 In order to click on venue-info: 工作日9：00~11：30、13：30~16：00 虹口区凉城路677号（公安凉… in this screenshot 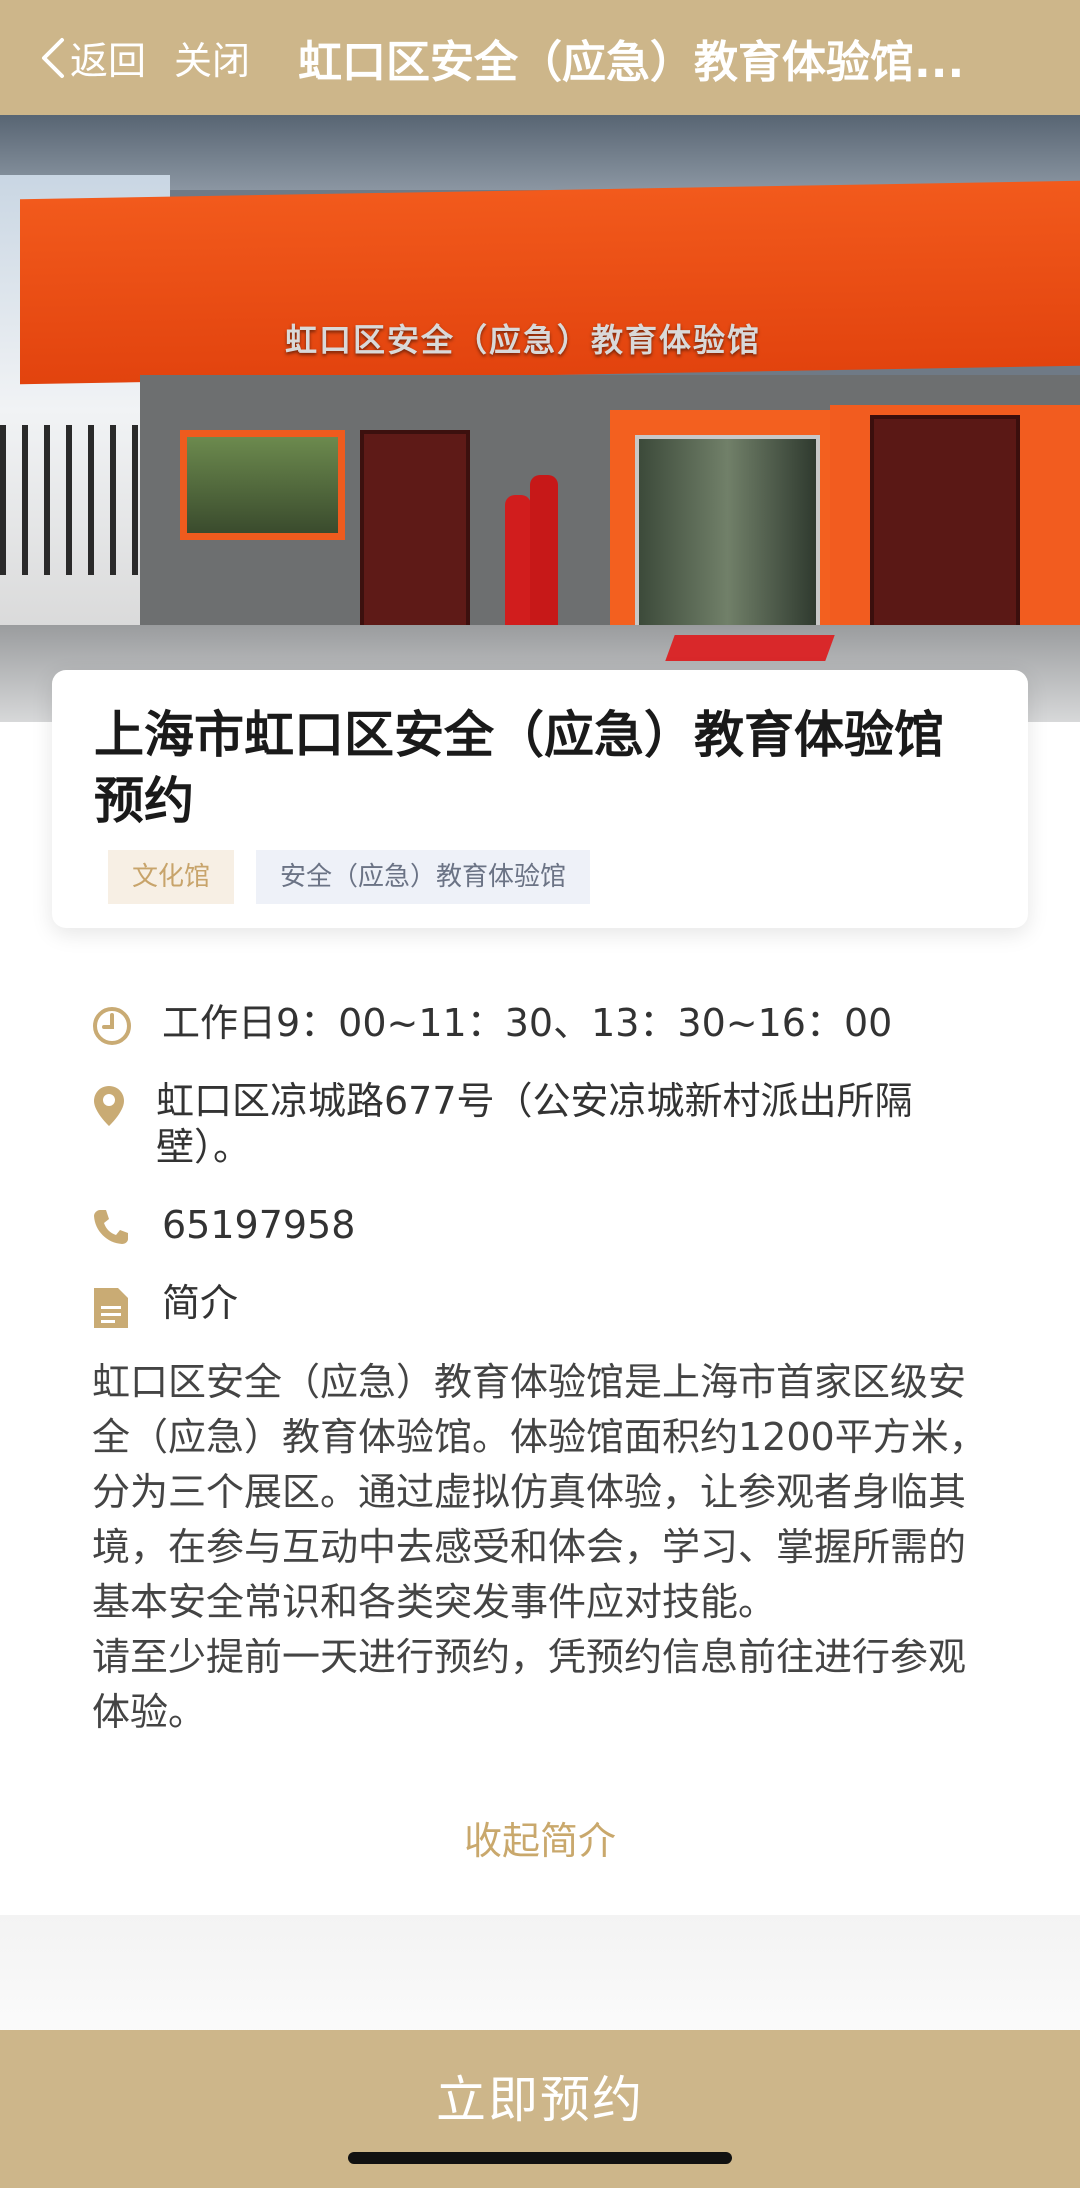, I will do `click(542, 1181)`.